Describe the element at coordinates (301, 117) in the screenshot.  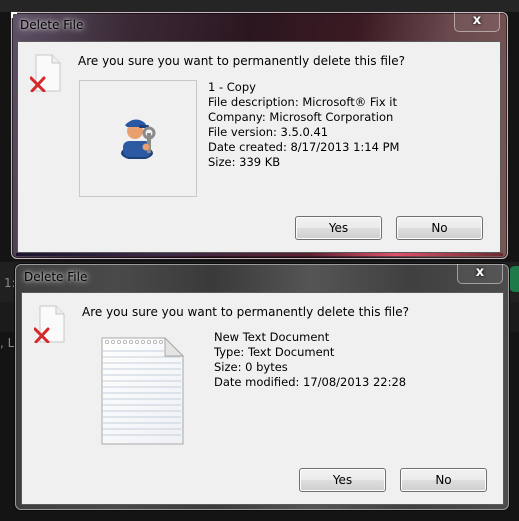
I see `file-company: Company: Microsoft Corporation` at that location.